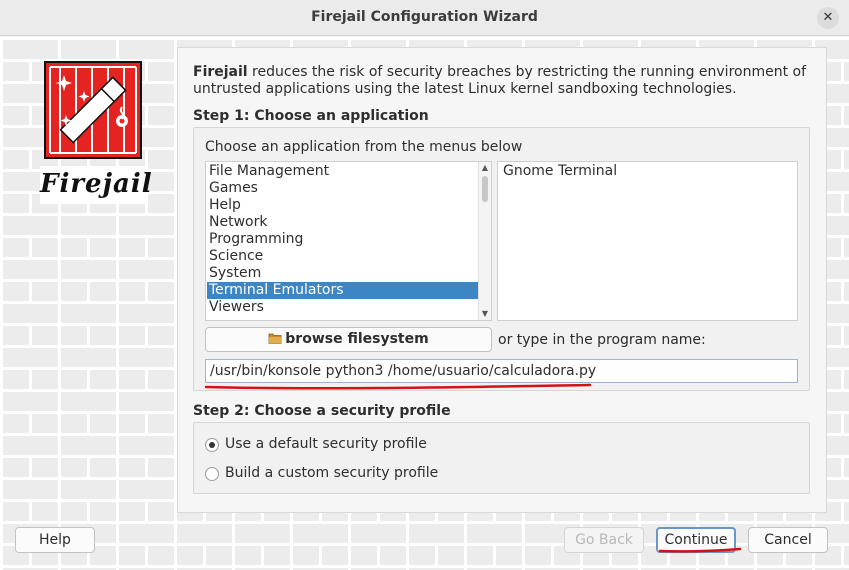 This screenshot has width=849, height=570. Describe the element at coordinates (398, 386) in the screenshot. I see `input-underline-annotation` at that location.